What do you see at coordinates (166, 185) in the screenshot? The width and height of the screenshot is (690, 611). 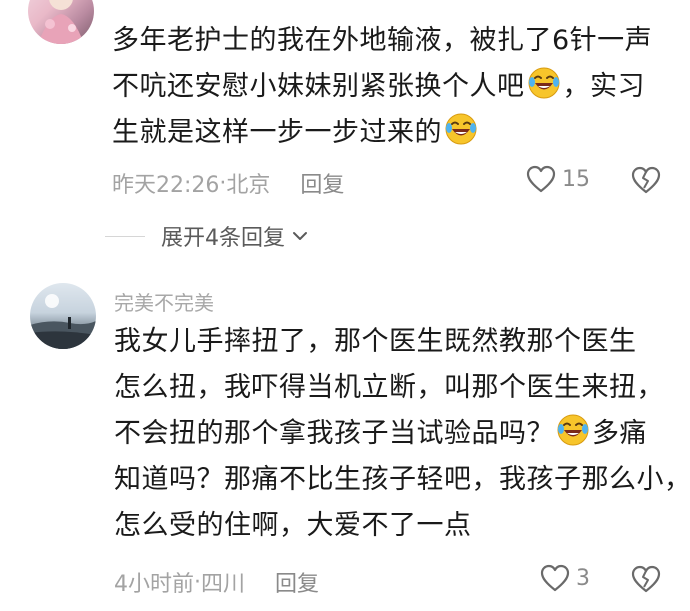 I see `comment-time: 昨天22:26` at bounding box center [166, 185].